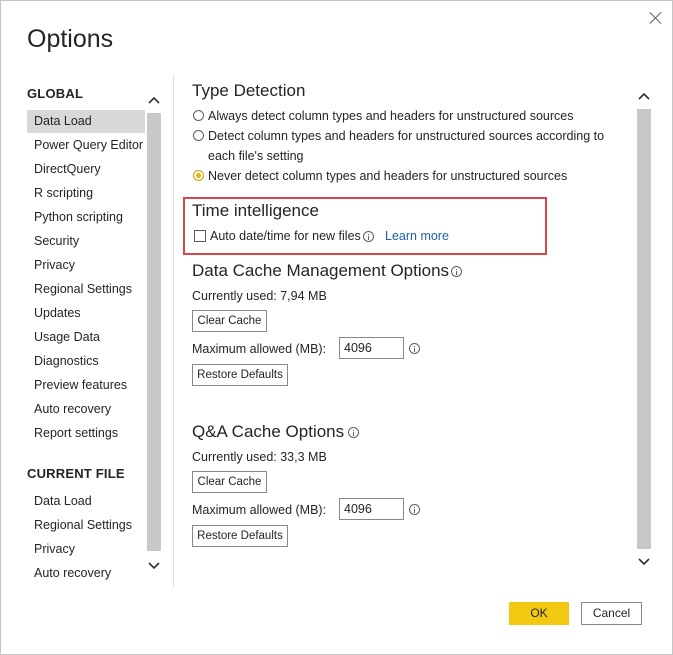 The width and height of the screenshot is (673, 655). What do you see at coordinates (86, 217) in the screenshot?
I see `nav-item-python-scripting: Python scripting` at bounding box center [86, 217].